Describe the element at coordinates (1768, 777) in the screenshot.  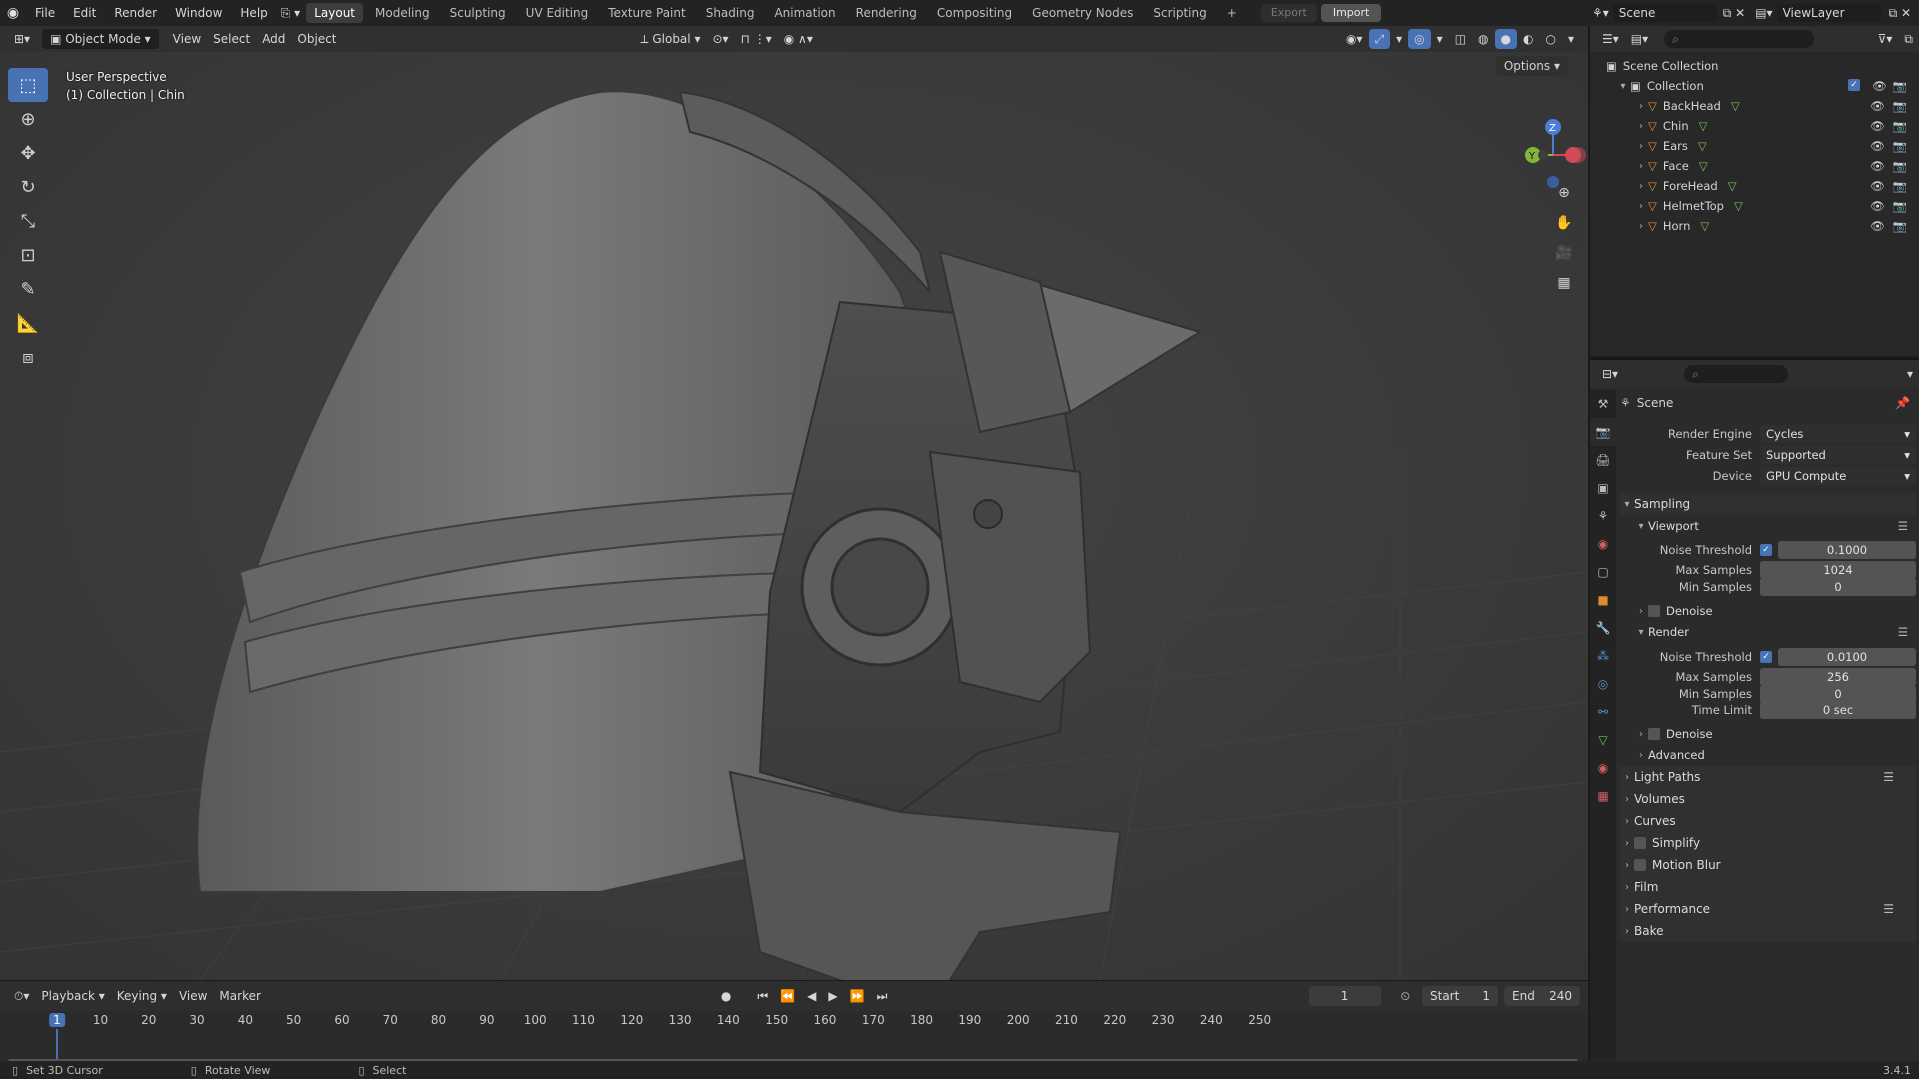
I see `light-paths-section: › Light Paths ☰` at that location.